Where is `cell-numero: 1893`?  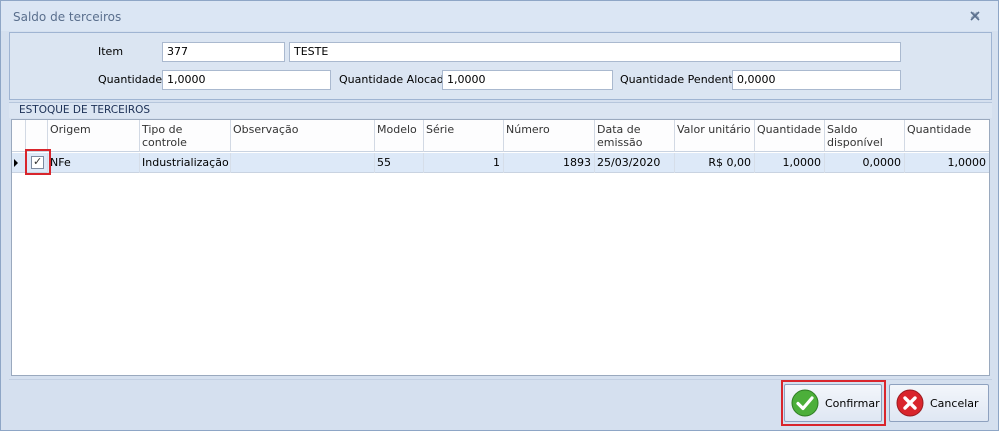 cell-numero: 1893 is located at coordinates (549, 163).